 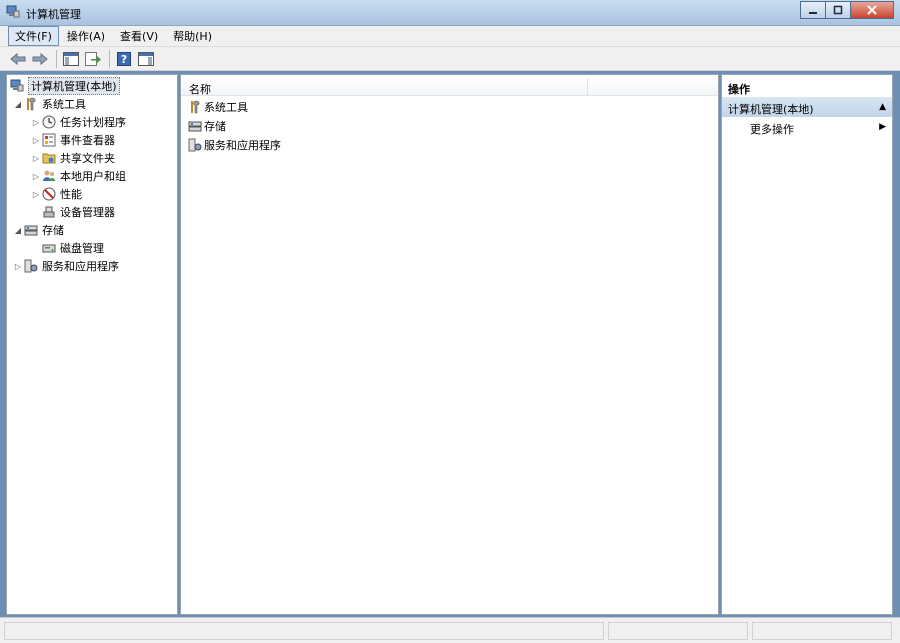 I want to click on more-actions-item: 更多操作, so click(x=772, y=129).